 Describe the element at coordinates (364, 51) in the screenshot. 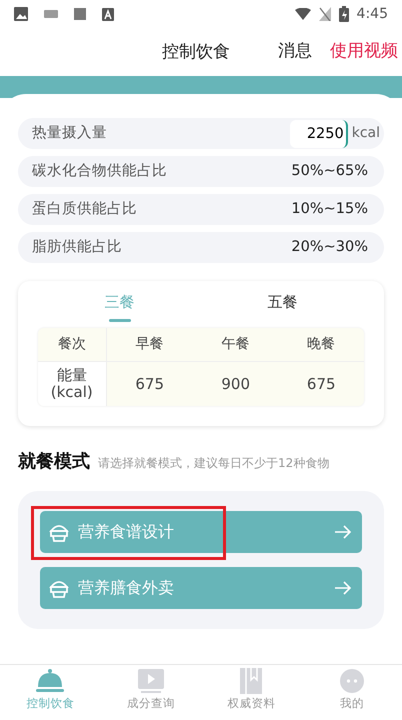

I see `video-guide-link: 使用视频` at that location.